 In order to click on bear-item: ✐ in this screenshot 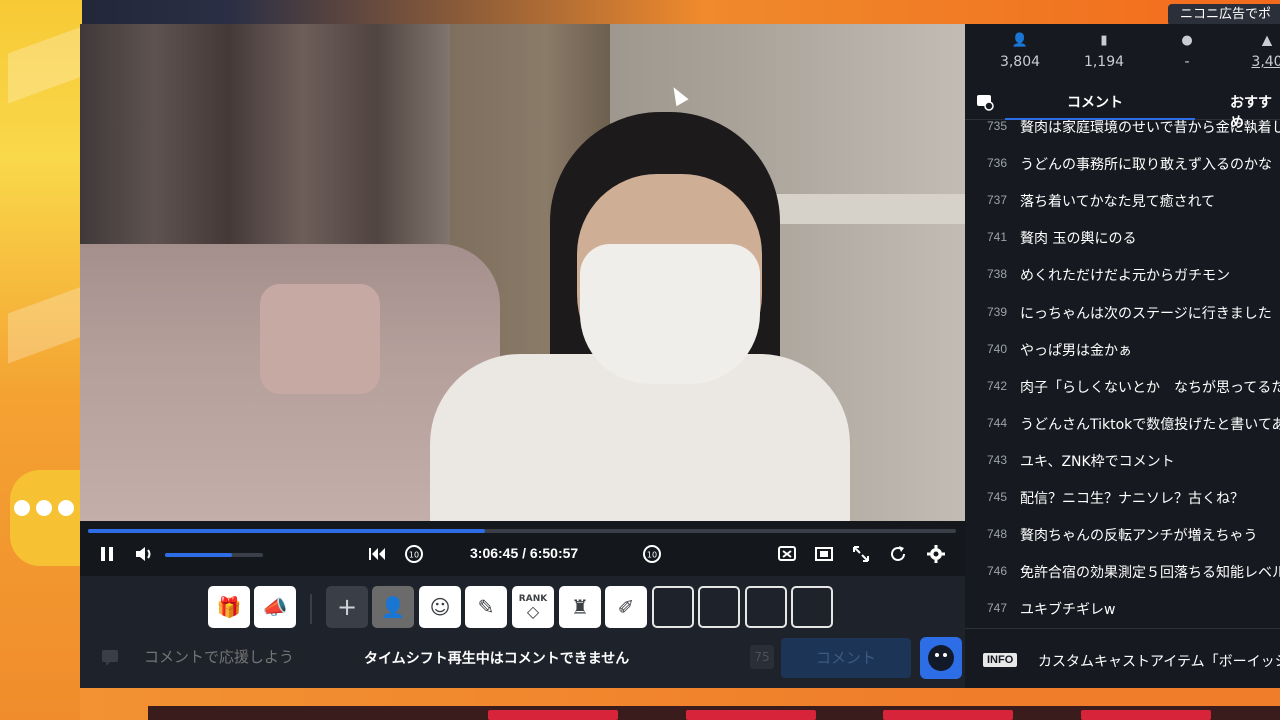, I will do `click(626, 607)`.